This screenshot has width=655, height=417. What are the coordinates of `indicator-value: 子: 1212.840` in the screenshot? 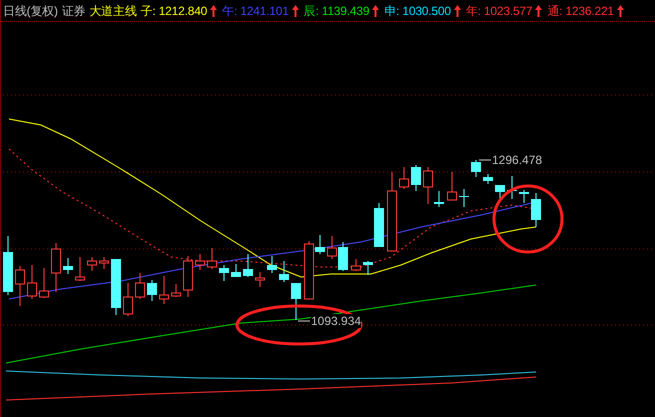 It's located at (174, 11).